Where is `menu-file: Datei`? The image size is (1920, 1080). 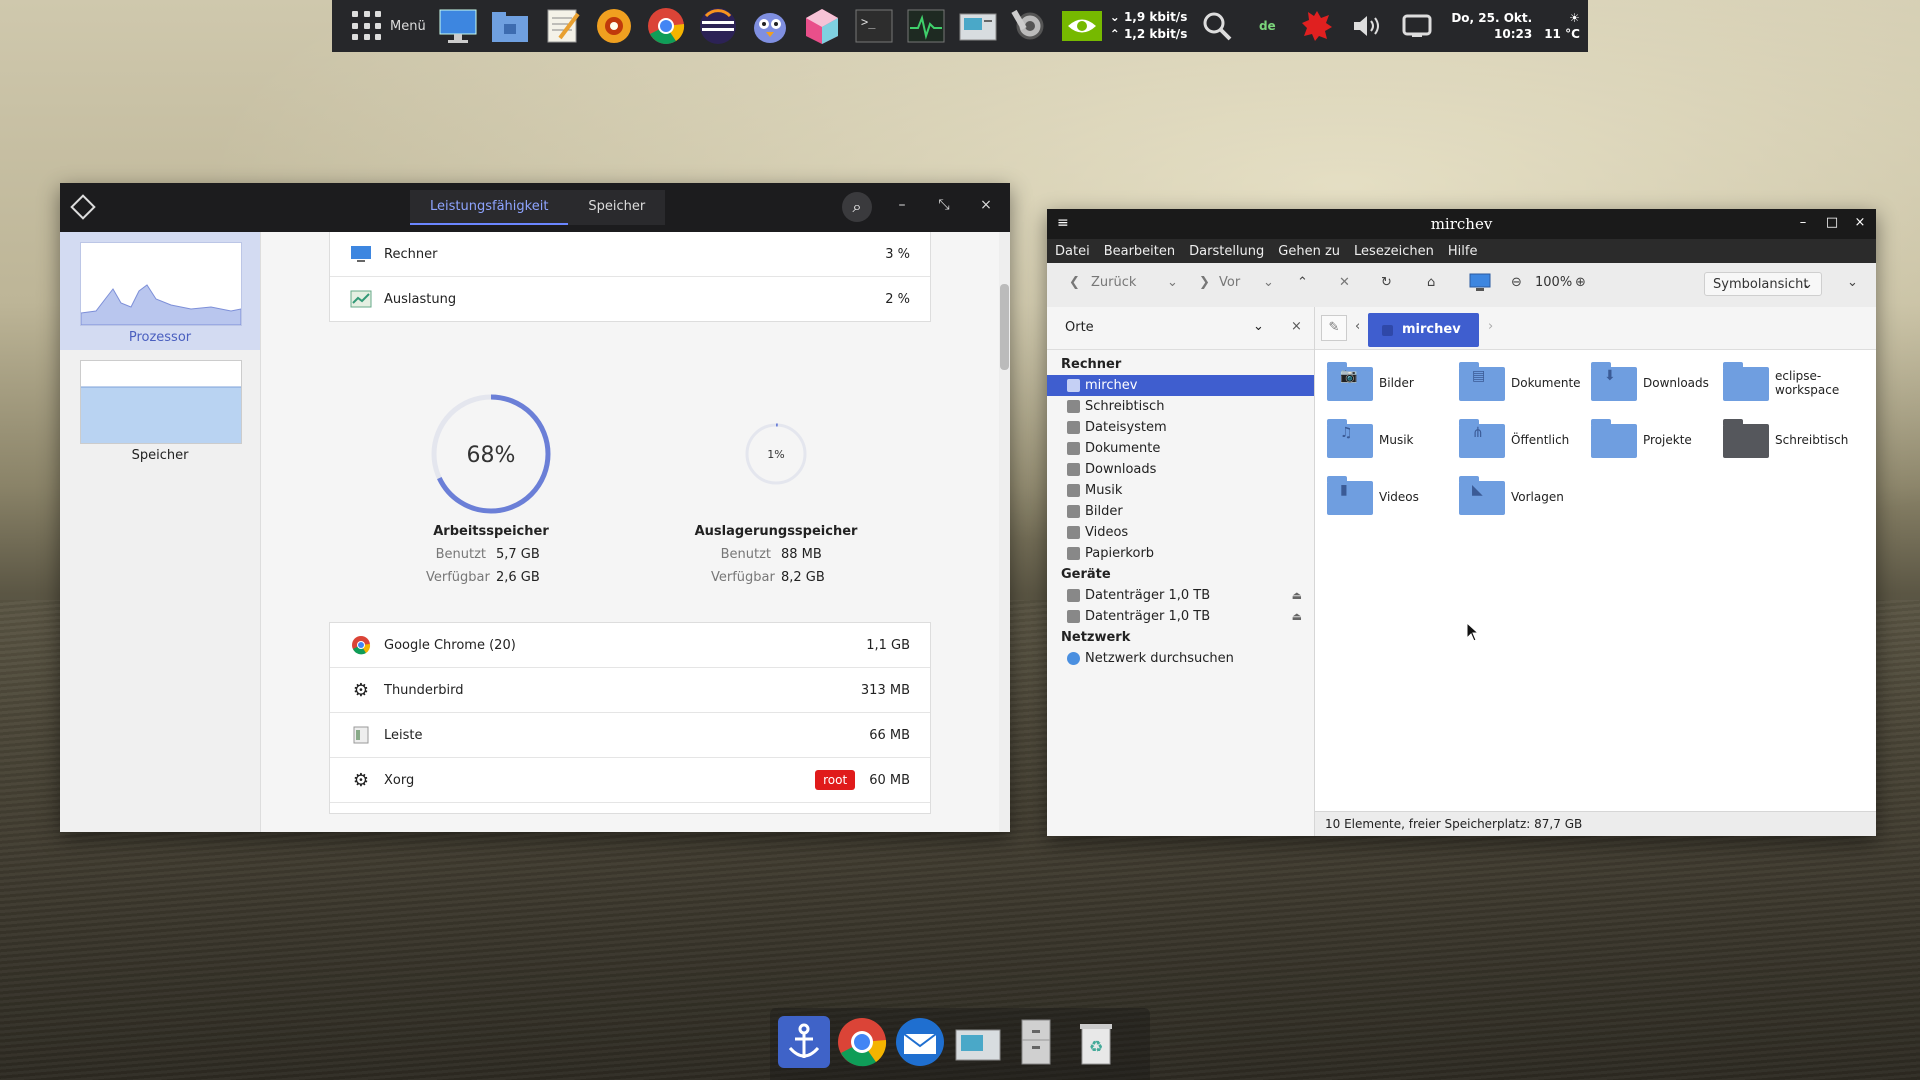 menu-file: Datei is located at coordinates (1072, 251).